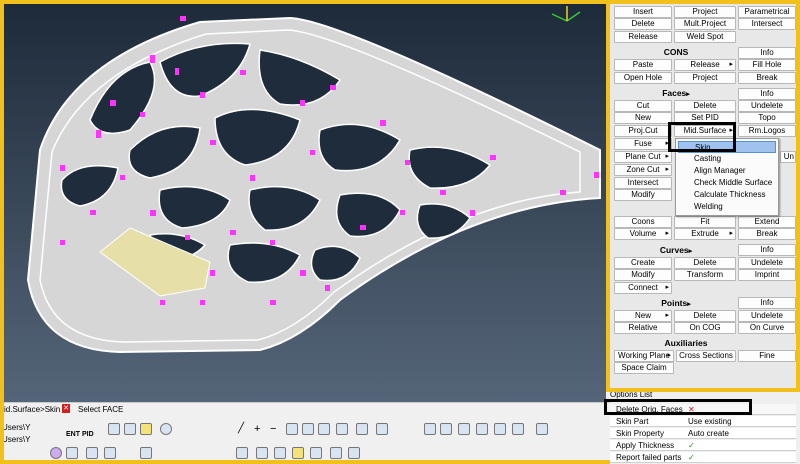 The image size is (800, 464). Describe the element at coordinates (342, 429) in the screenshot. I see `lock-icon` at that location.